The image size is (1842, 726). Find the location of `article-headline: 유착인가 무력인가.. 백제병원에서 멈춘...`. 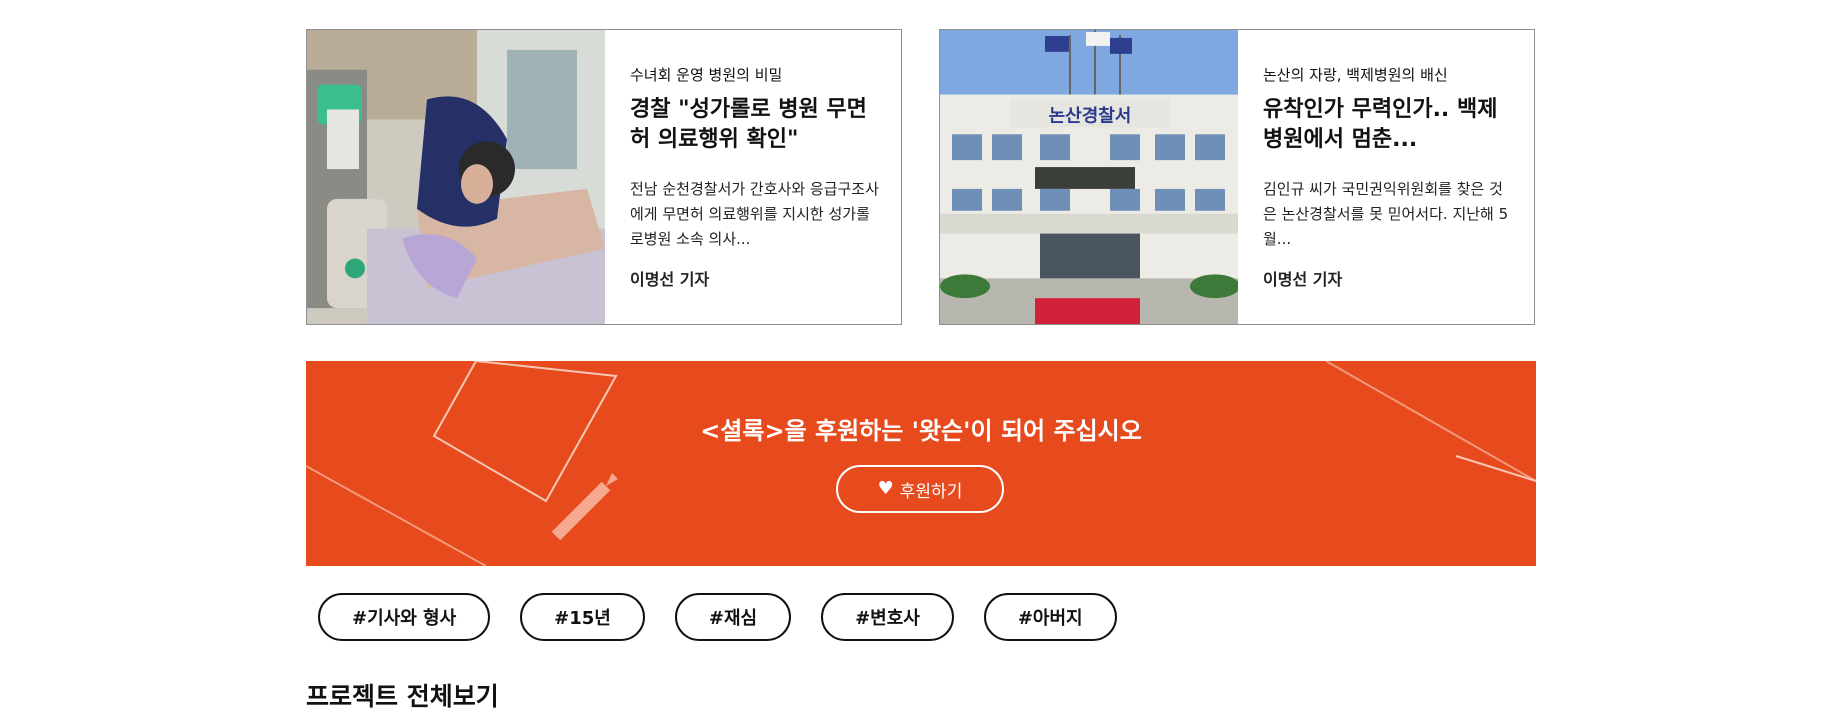

article-headline: 유착인가 무력인가.. 백제병원에서 멈춘... is located at coordinates (1388, 125).